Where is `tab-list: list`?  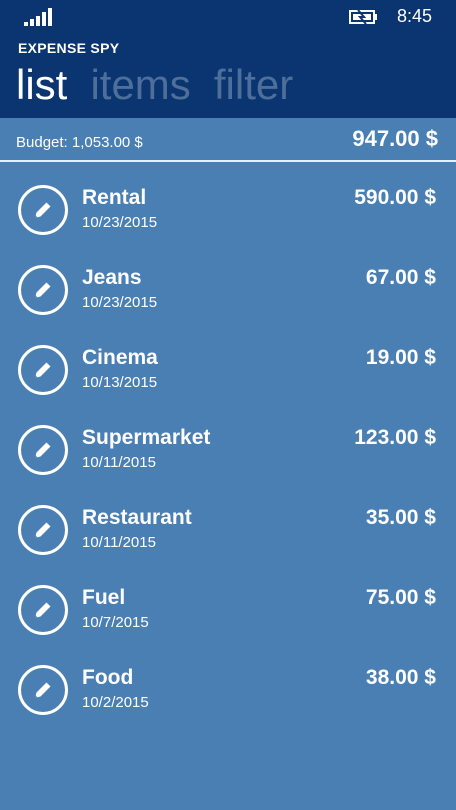 tab-list: list is located at coordinates (41, 85).